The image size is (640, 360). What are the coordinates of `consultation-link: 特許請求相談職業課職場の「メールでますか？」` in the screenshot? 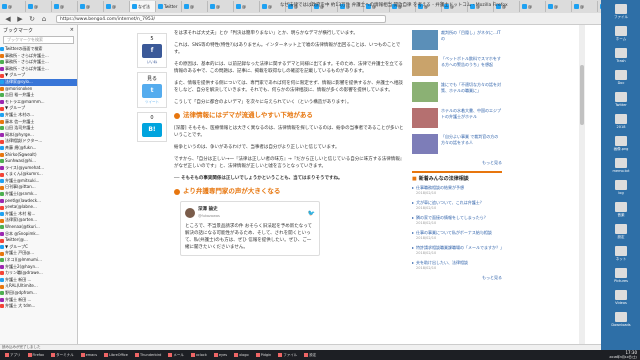 It's located at (460, 248).